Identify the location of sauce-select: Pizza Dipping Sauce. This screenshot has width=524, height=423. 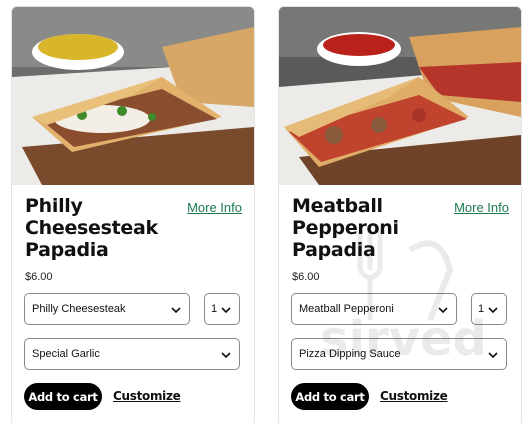
(399, 354).